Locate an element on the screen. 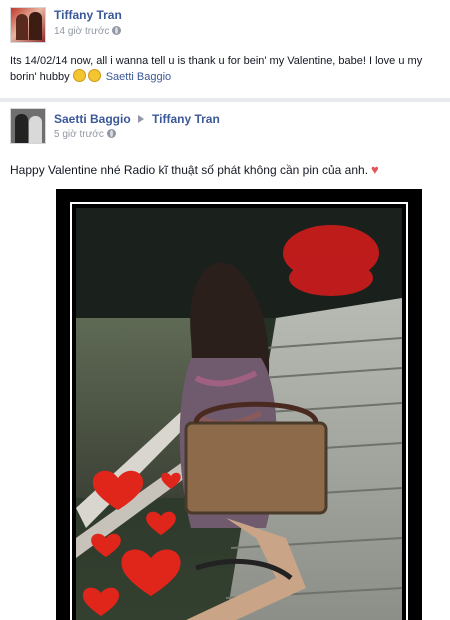  heart-icon: ♥ is located at coordinates (375, 169).